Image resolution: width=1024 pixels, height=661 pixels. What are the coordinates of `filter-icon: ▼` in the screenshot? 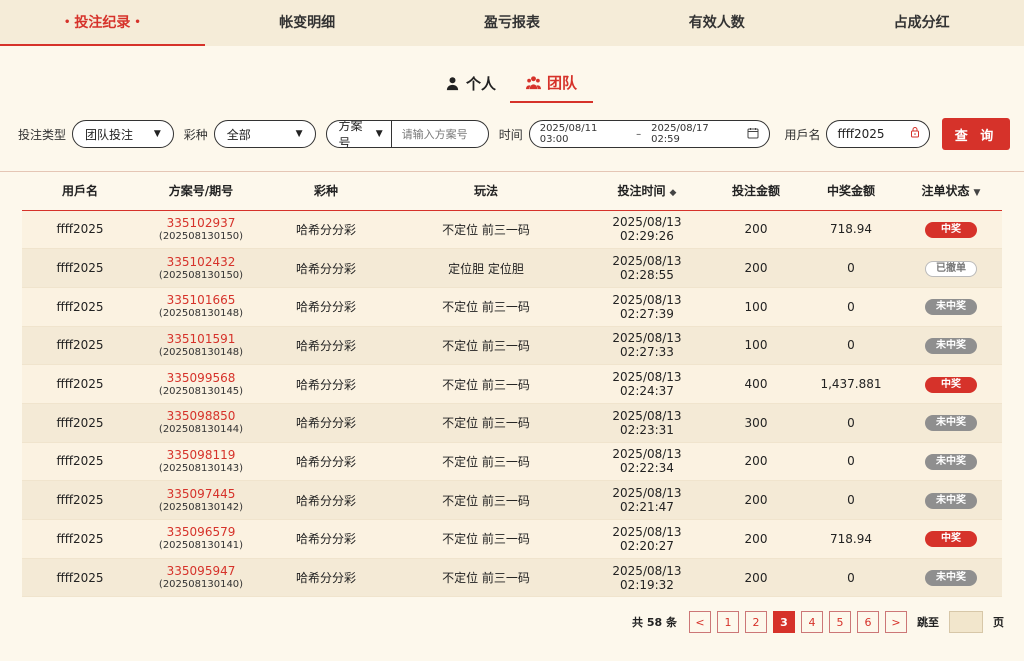 It's located at (977, 193).